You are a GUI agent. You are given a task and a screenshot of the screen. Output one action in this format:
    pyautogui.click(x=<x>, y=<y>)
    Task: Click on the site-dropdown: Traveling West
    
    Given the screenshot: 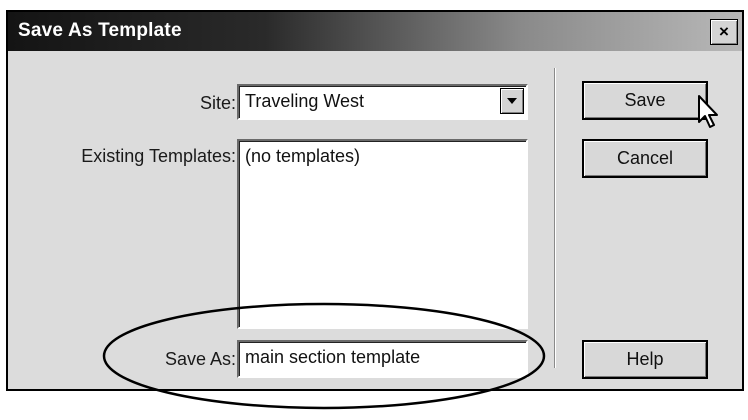 What is the action you would take?
    pyautogui.click(x=382, y=102)
    